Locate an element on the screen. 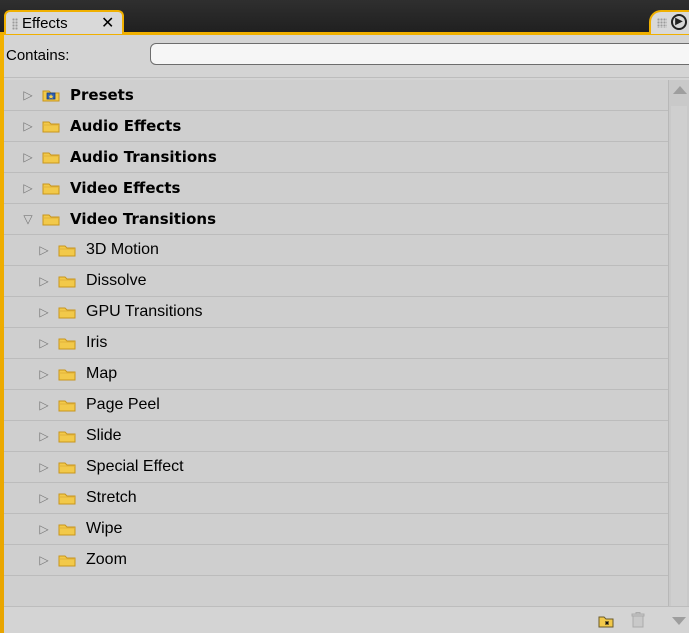  tree-item-label: Special Effect is located at coordinates (135, 466).